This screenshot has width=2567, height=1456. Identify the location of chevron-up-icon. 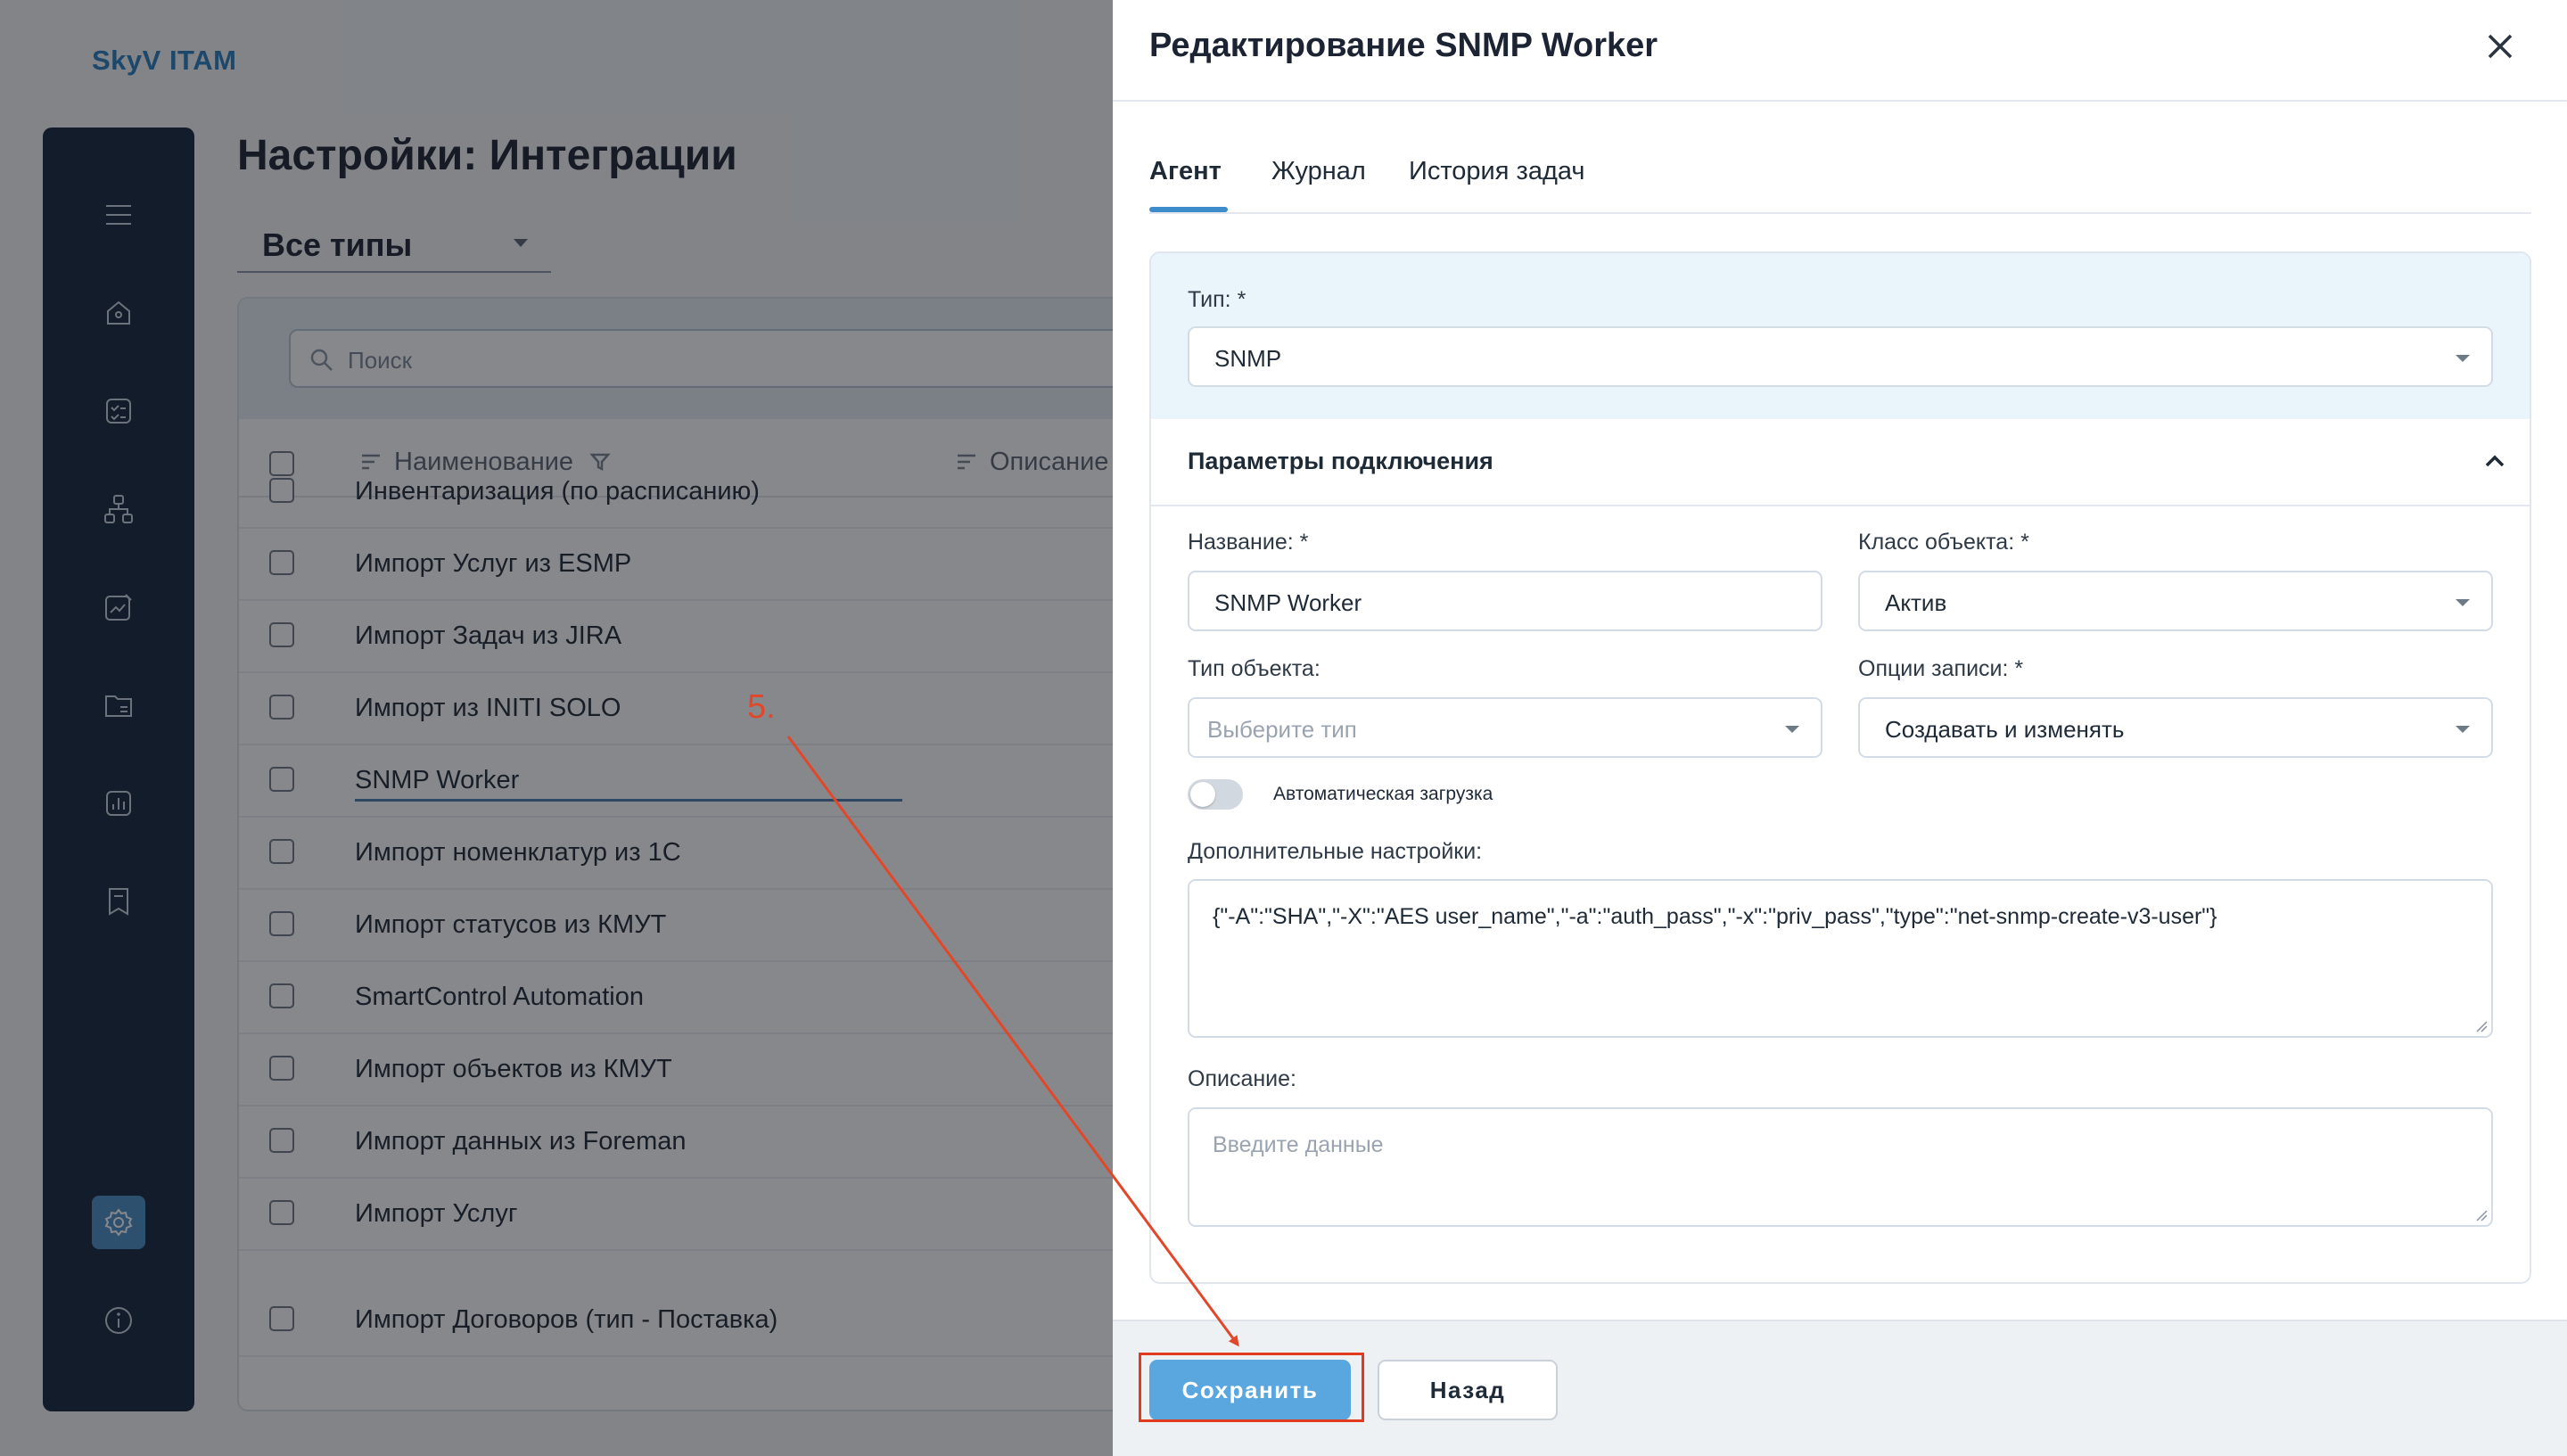
(2494, 461).